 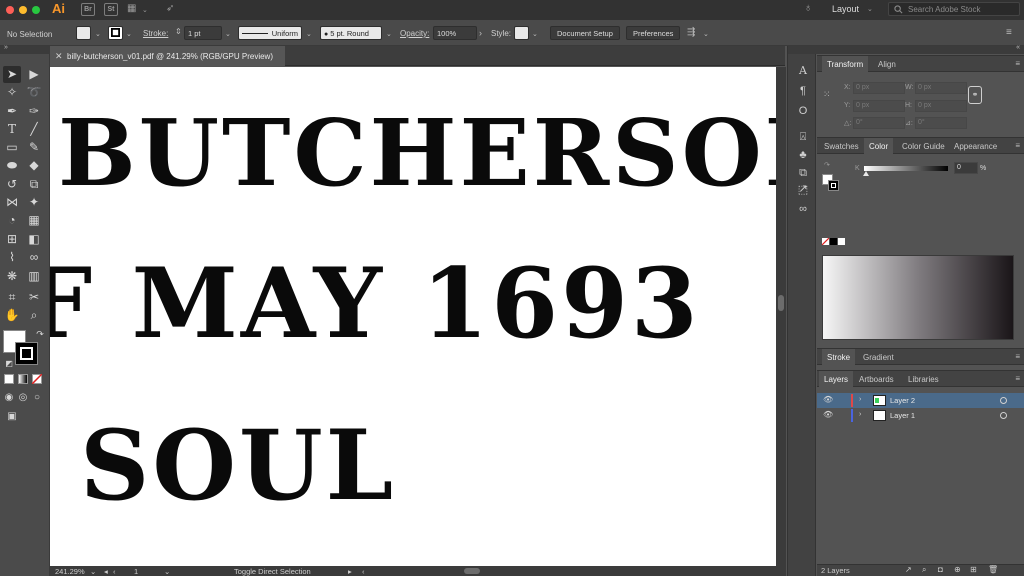 I want to click on tab-artboards: Artboards, so click(x=876, y=379).